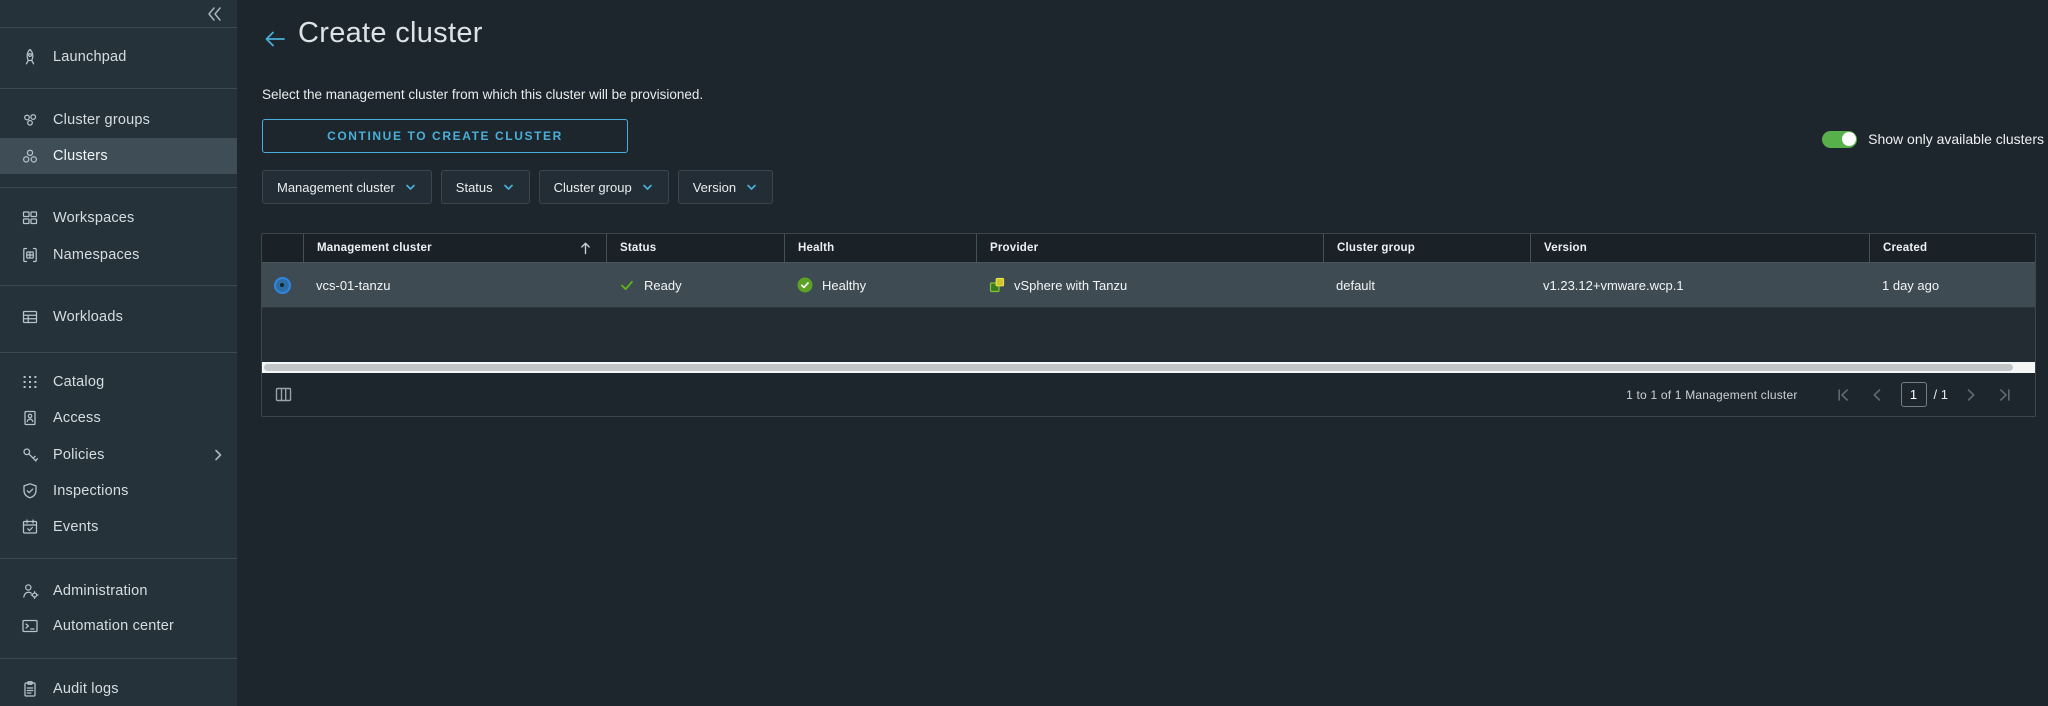 The width and height of the screenshot is (2048, 706). Describe the element at coordinates (880, 285) in the screenshot. I see `cell-health: Healthy` at that location.